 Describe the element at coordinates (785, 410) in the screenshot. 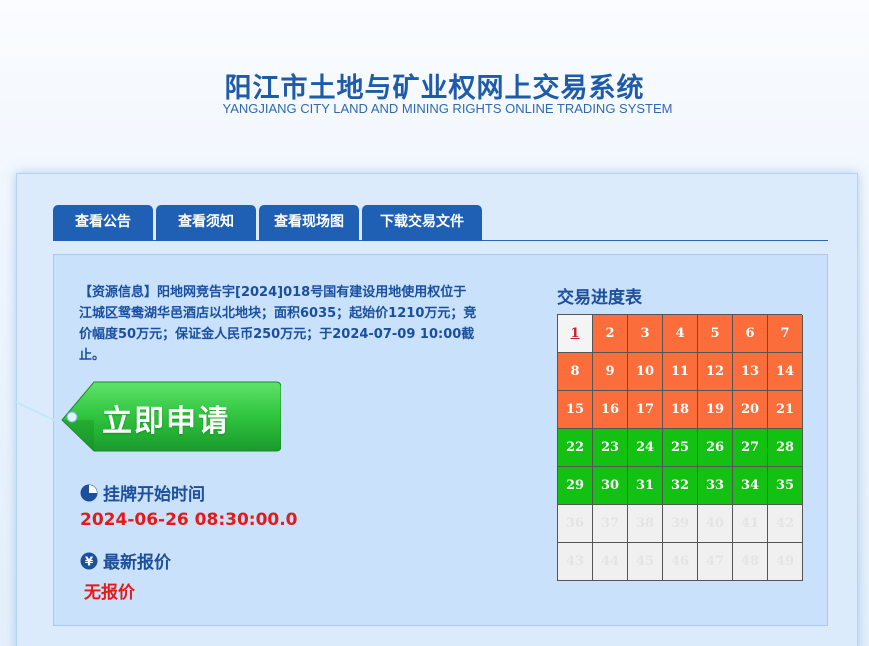

I see `progress-cell-day-21: 21` at that location.